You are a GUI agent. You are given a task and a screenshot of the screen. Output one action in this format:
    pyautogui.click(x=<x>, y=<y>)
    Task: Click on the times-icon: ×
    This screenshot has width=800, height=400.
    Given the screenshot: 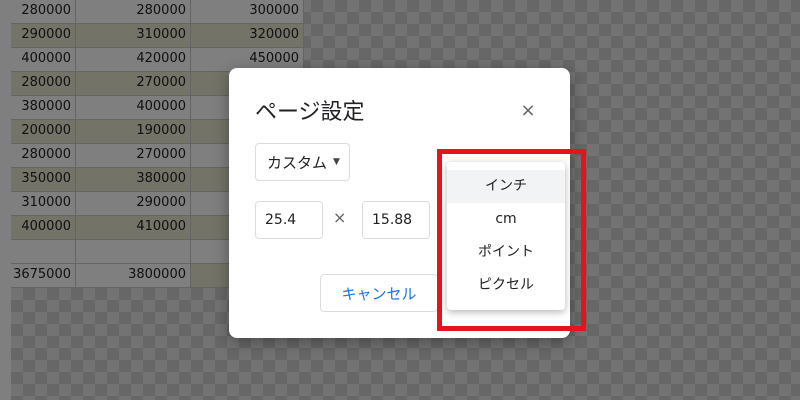 What is the action you would take?
    pyautogui.click(x=340, y=217)
    